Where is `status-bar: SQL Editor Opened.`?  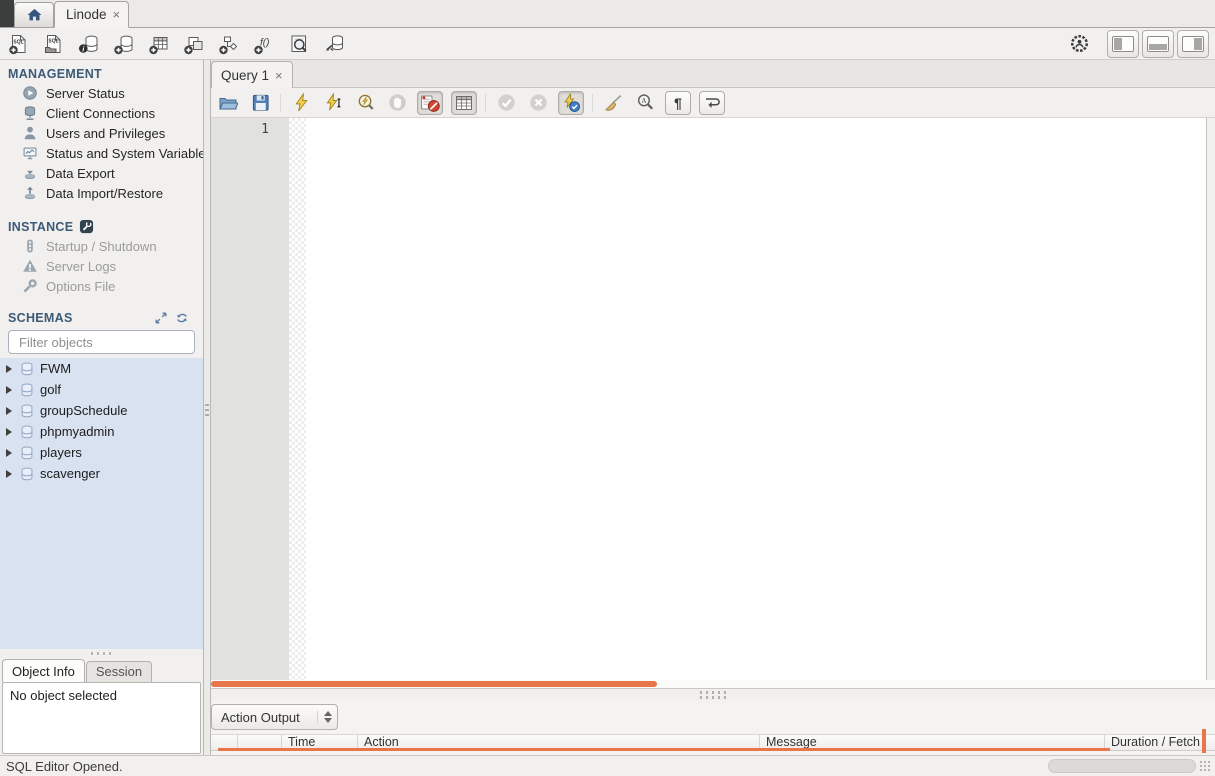 status-bar: SQL Editor Opened. is located at coordinates (607, 765).